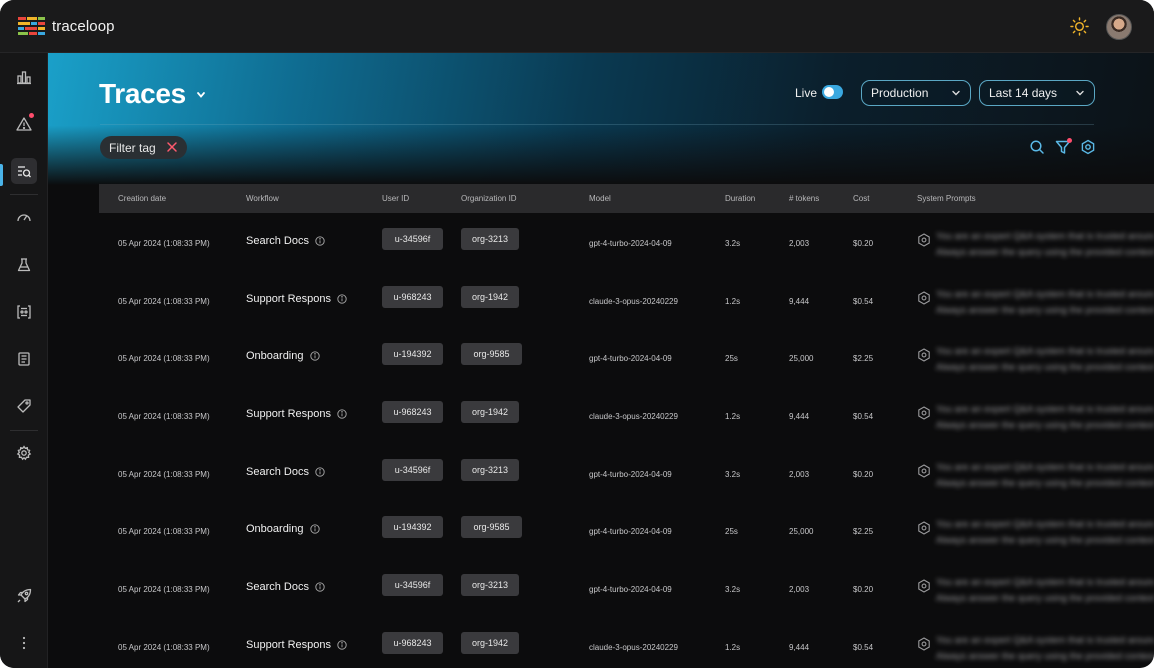 Image resolution: width=1154 pixels, height=668 pixels. What do you see at coordinates (24, 217) in the screenshot?
I see `gauge-icon` at bounding box center [24, 217].